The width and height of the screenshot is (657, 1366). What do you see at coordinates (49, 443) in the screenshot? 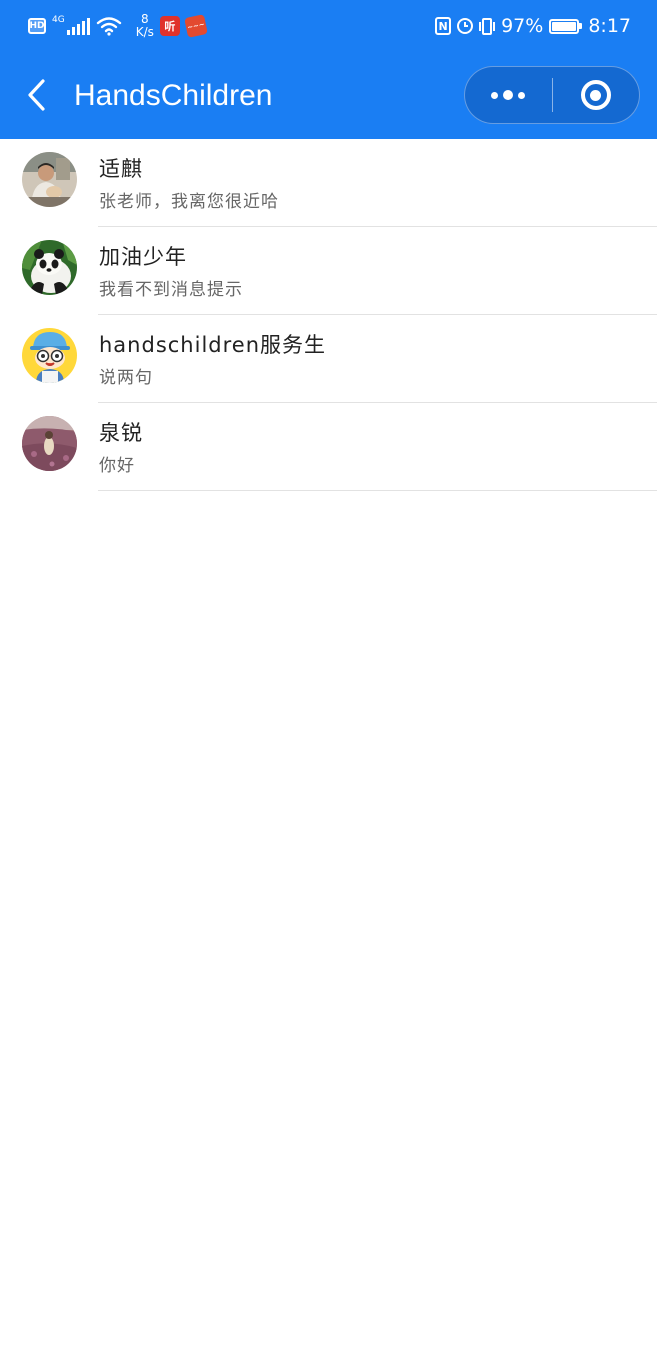
I see `flower-field-avatar` at bounding box center [49, 443].